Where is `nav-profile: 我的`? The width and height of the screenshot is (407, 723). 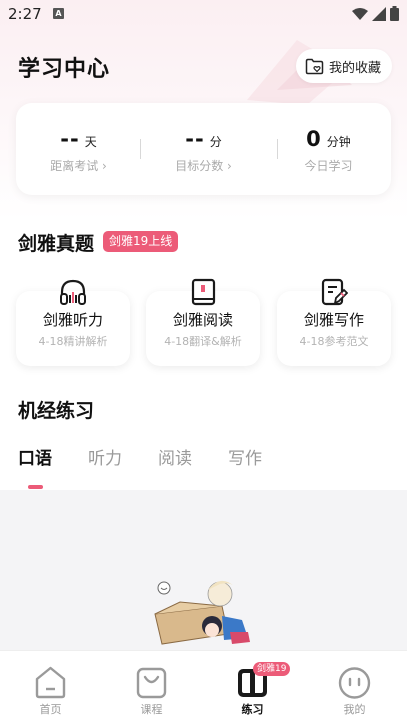
nav-profile: 我的 is located at coordinates (354, 687).